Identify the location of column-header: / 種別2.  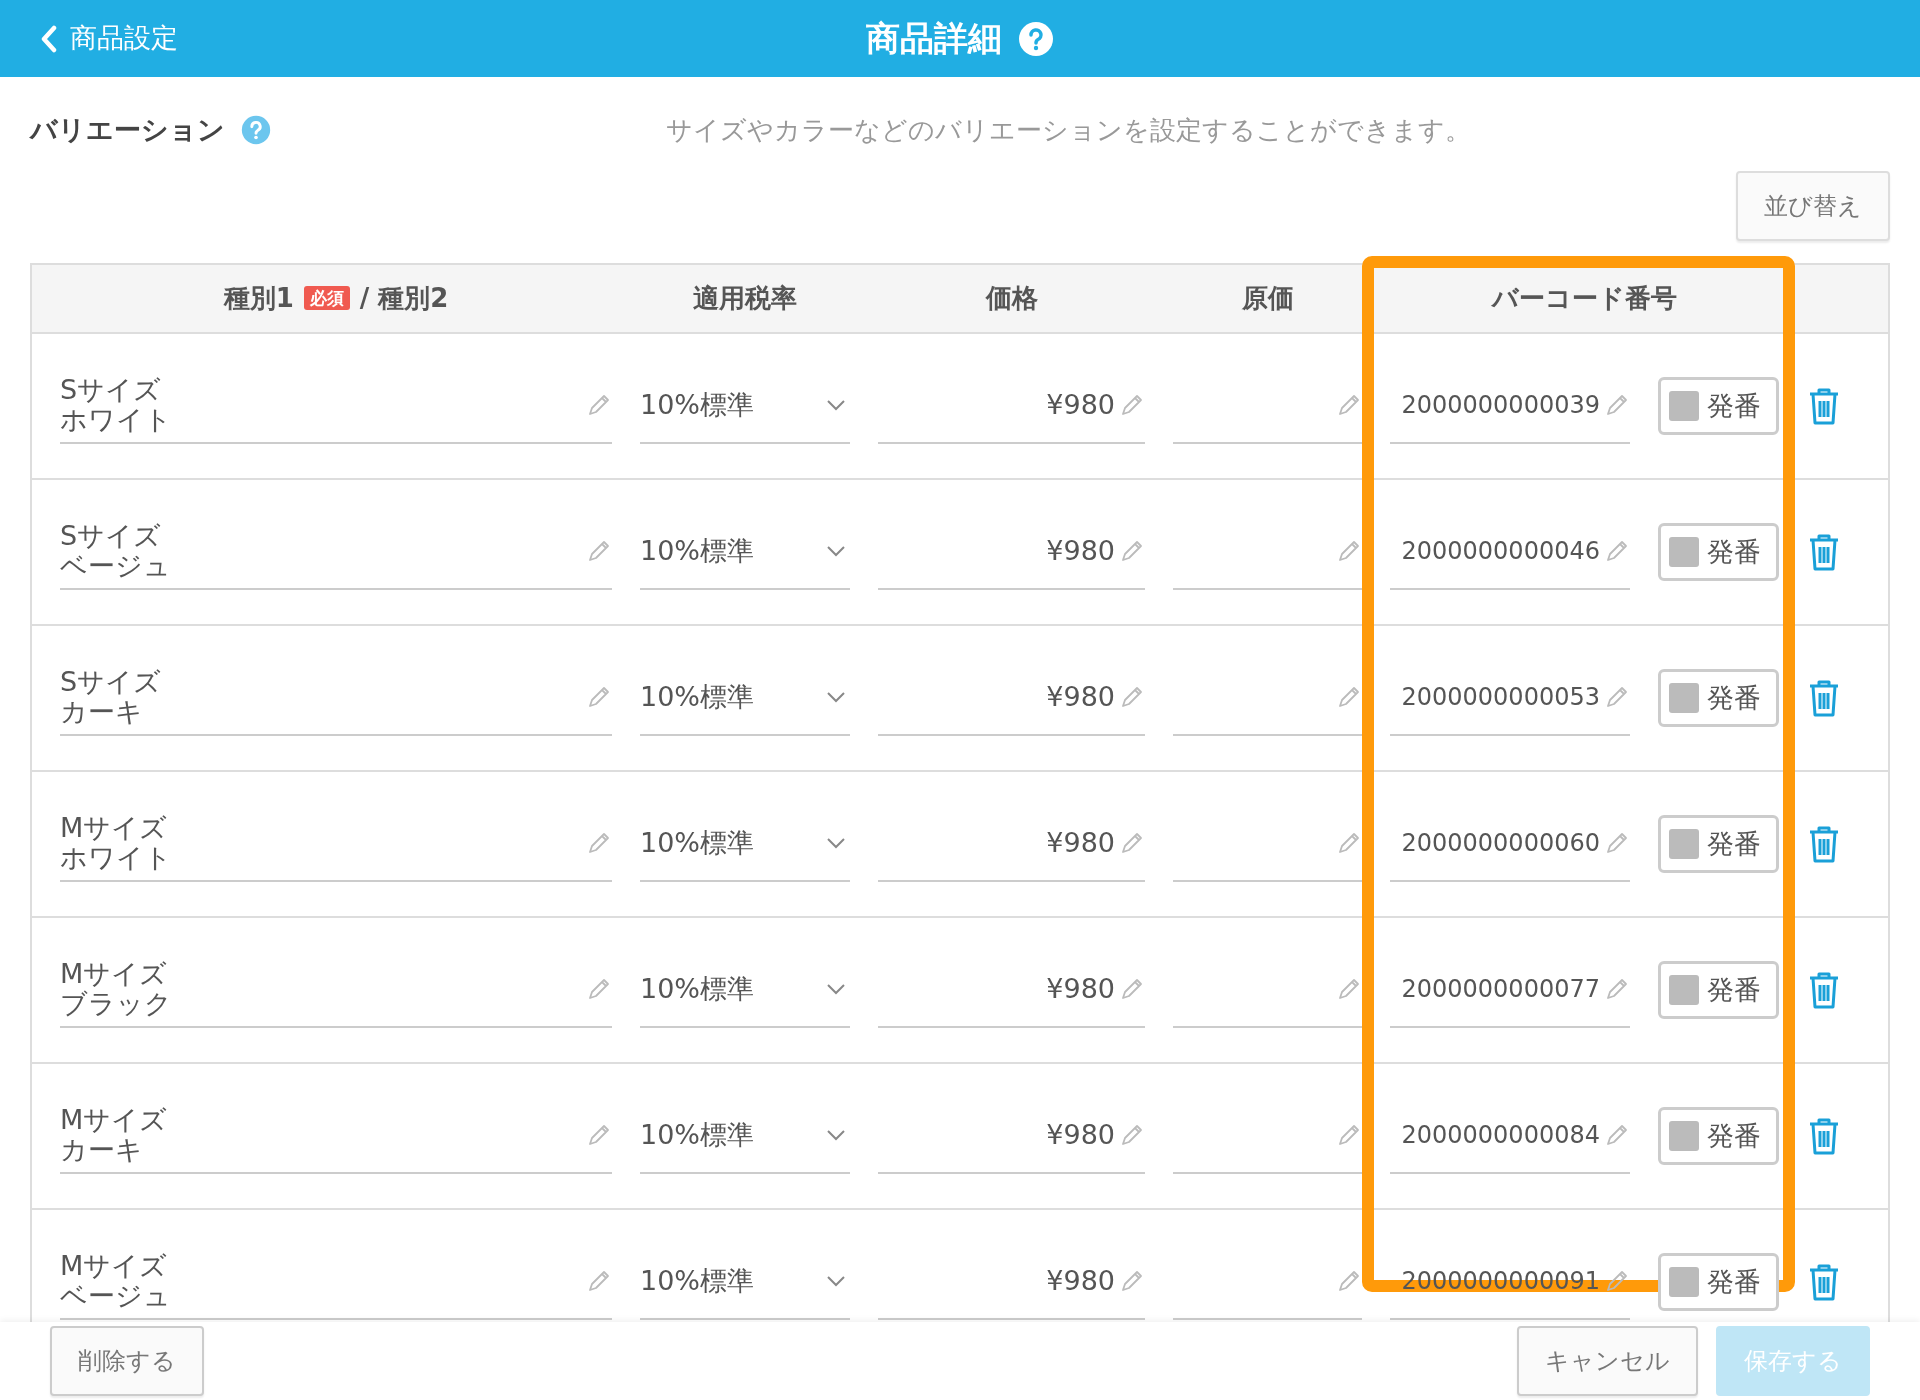
(404, 298).